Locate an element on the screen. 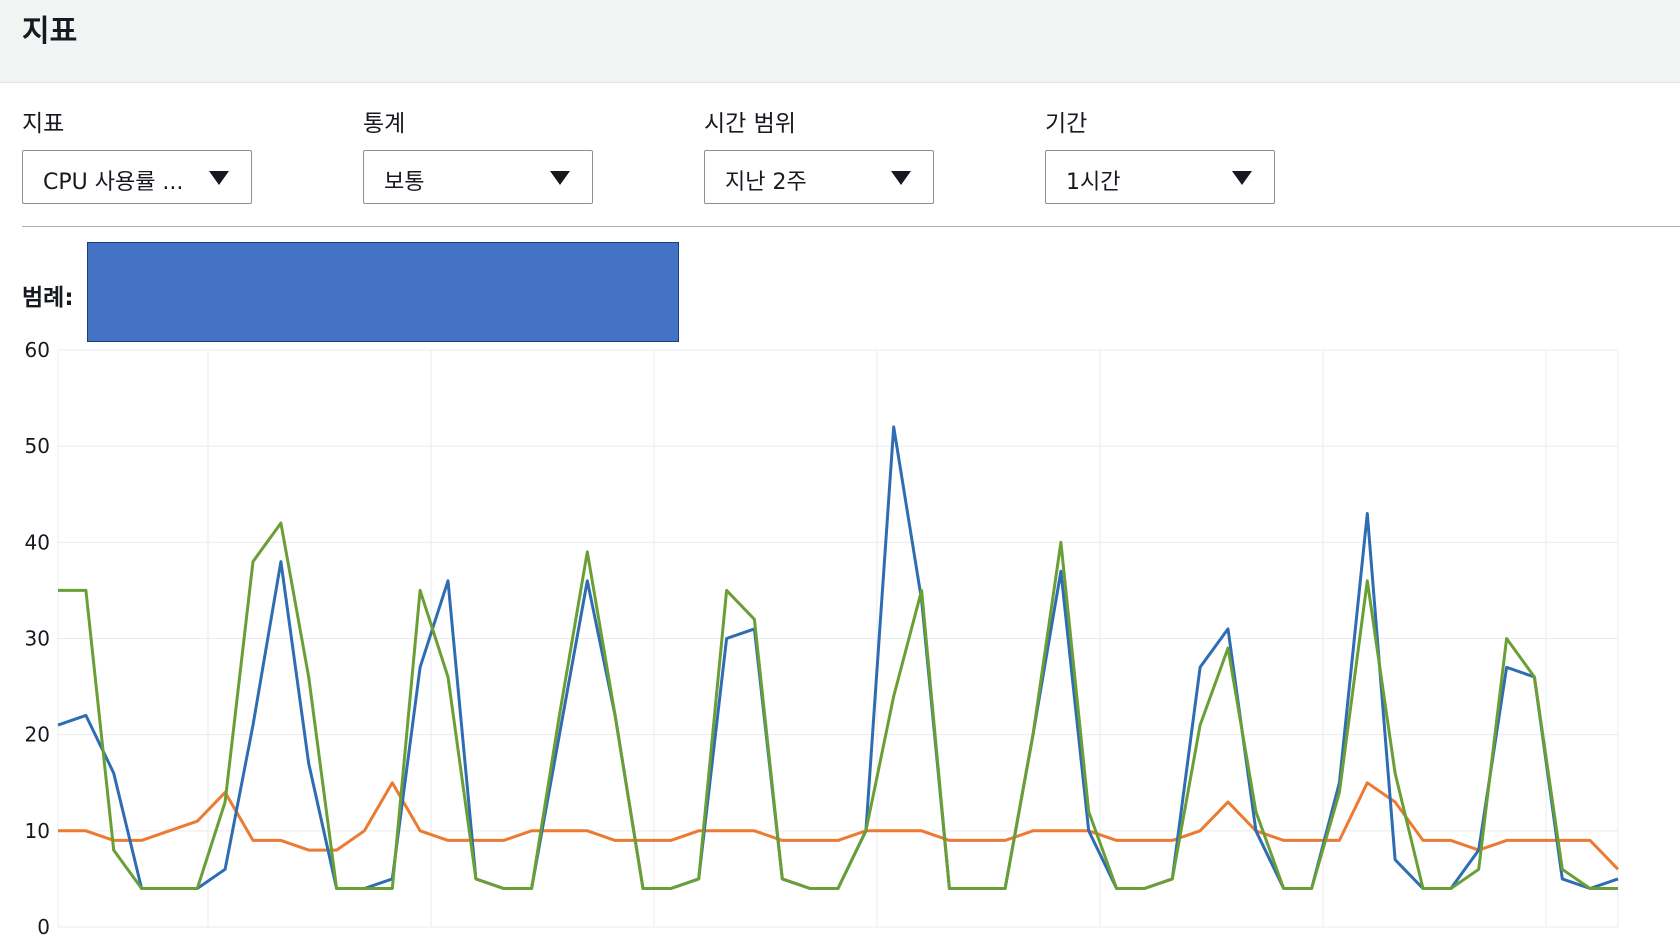 The image size is (1680, 936). y-tick-label: 20 is located at coordinates (37, 735).